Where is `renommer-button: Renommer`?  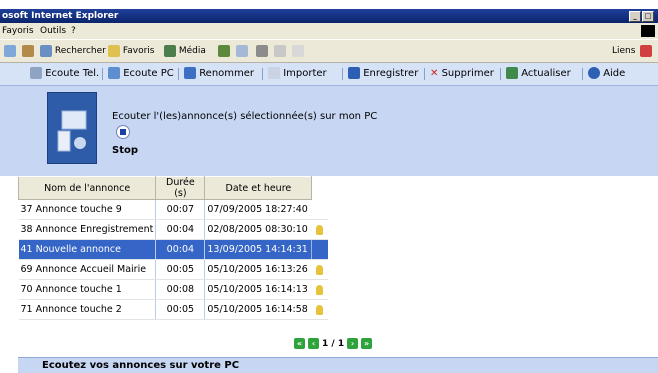 renommer-button: Renommer is located at coordinates (219, 74).